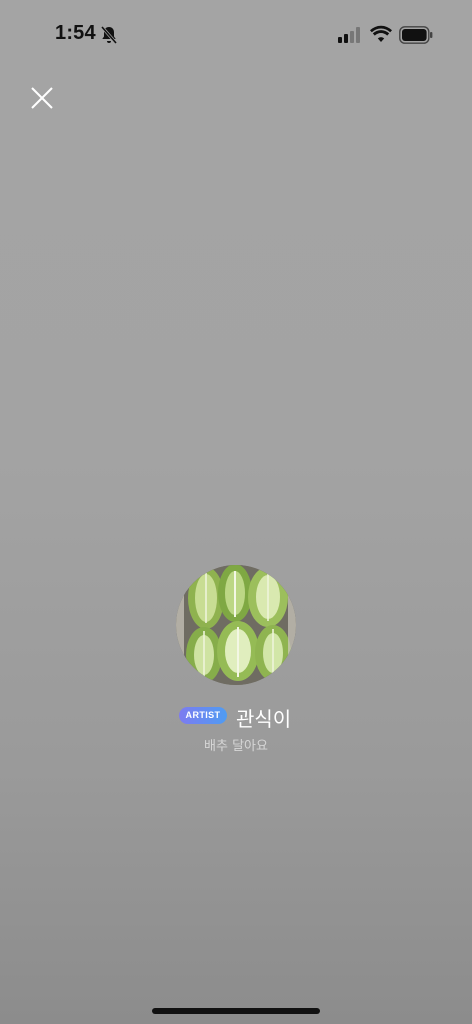  I want to click on close-button, so click(42, 98).